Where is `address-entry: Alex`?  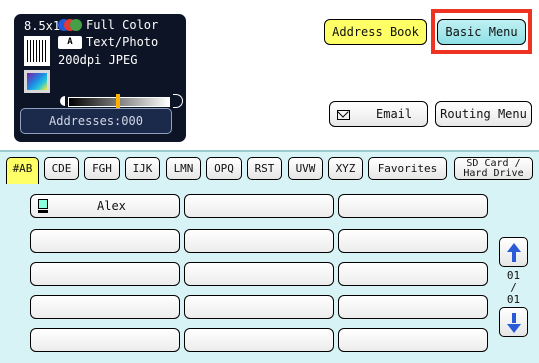 address-entry: Alex is located at coordinates (105, 206).